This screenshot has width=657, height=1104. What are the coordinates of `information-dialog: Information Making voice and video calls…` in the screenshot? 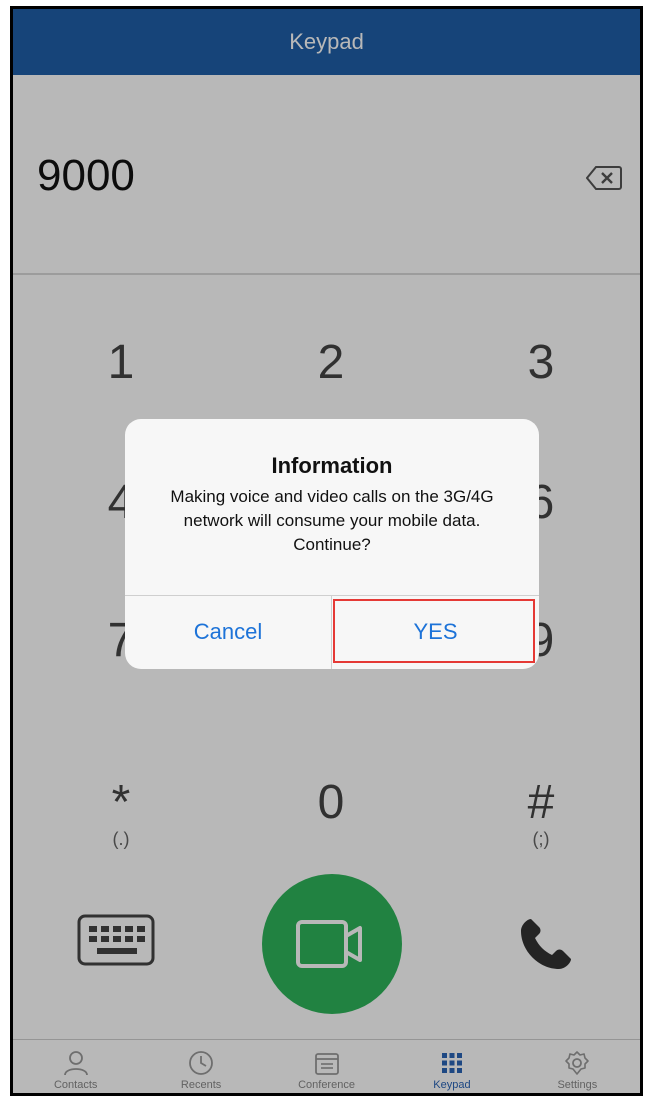 It's located at (332, 544).